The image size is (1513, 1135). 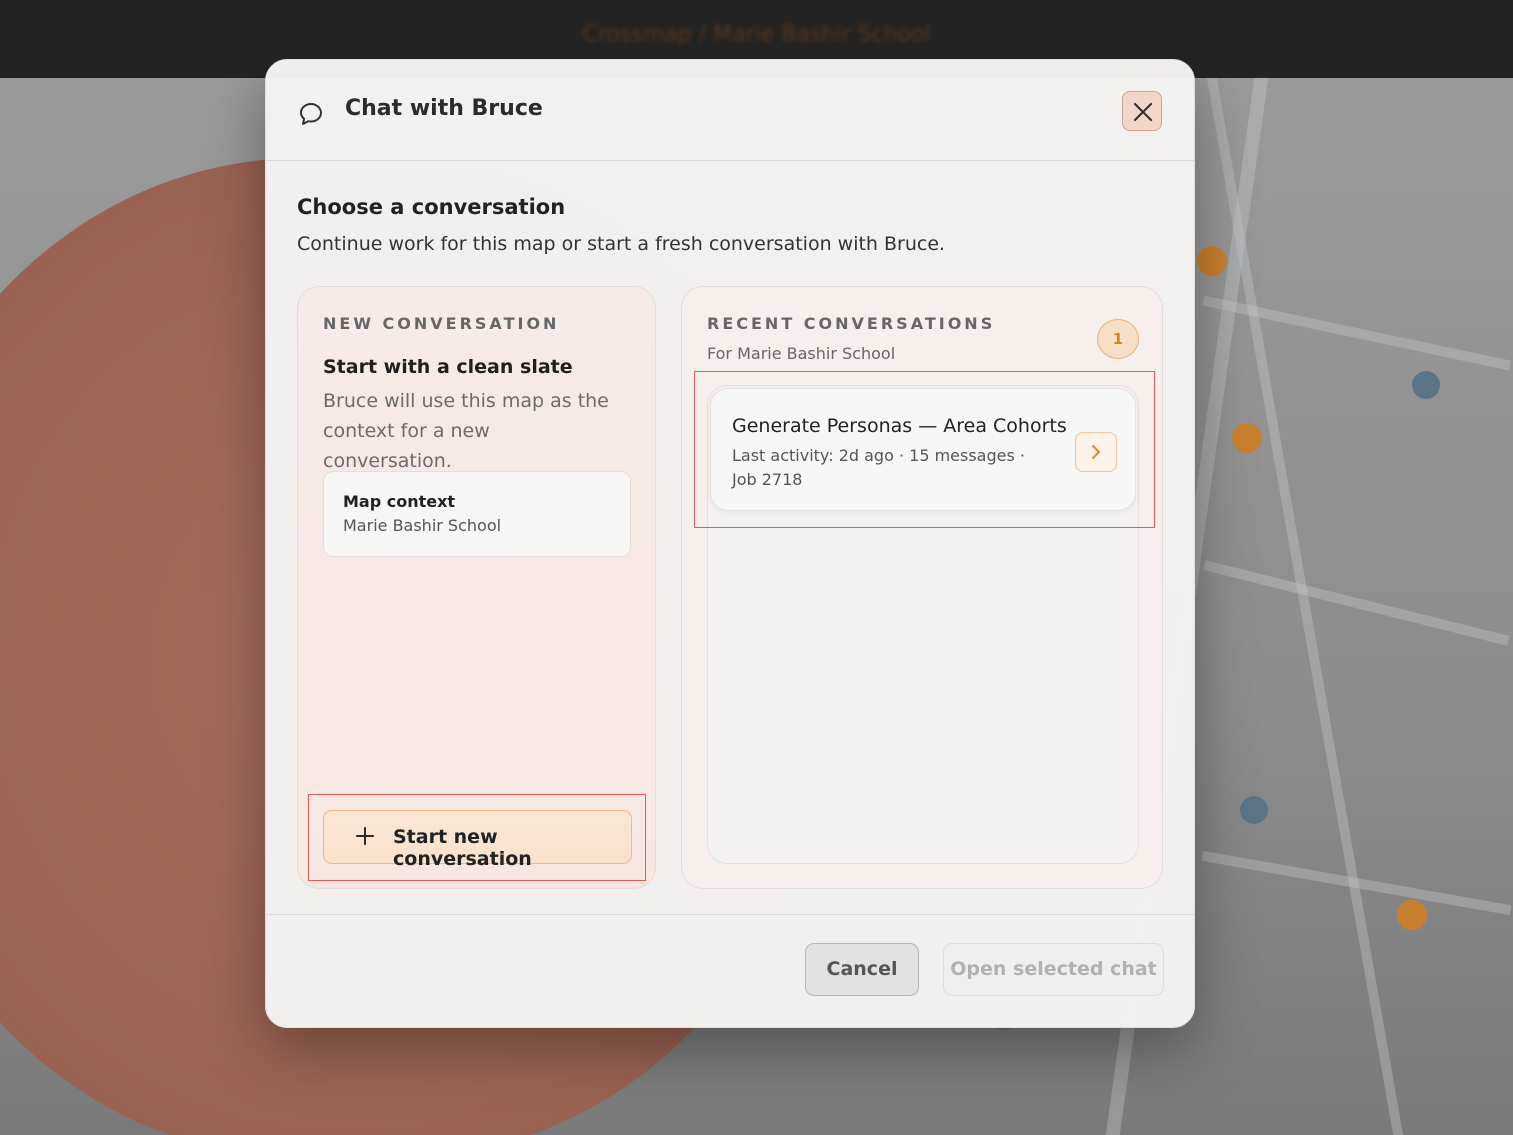 What do you see at coordinates (444, 108) in the screenshot?
I see `dialog-title: Chat with Bruce` at bounding box center [444, 108].